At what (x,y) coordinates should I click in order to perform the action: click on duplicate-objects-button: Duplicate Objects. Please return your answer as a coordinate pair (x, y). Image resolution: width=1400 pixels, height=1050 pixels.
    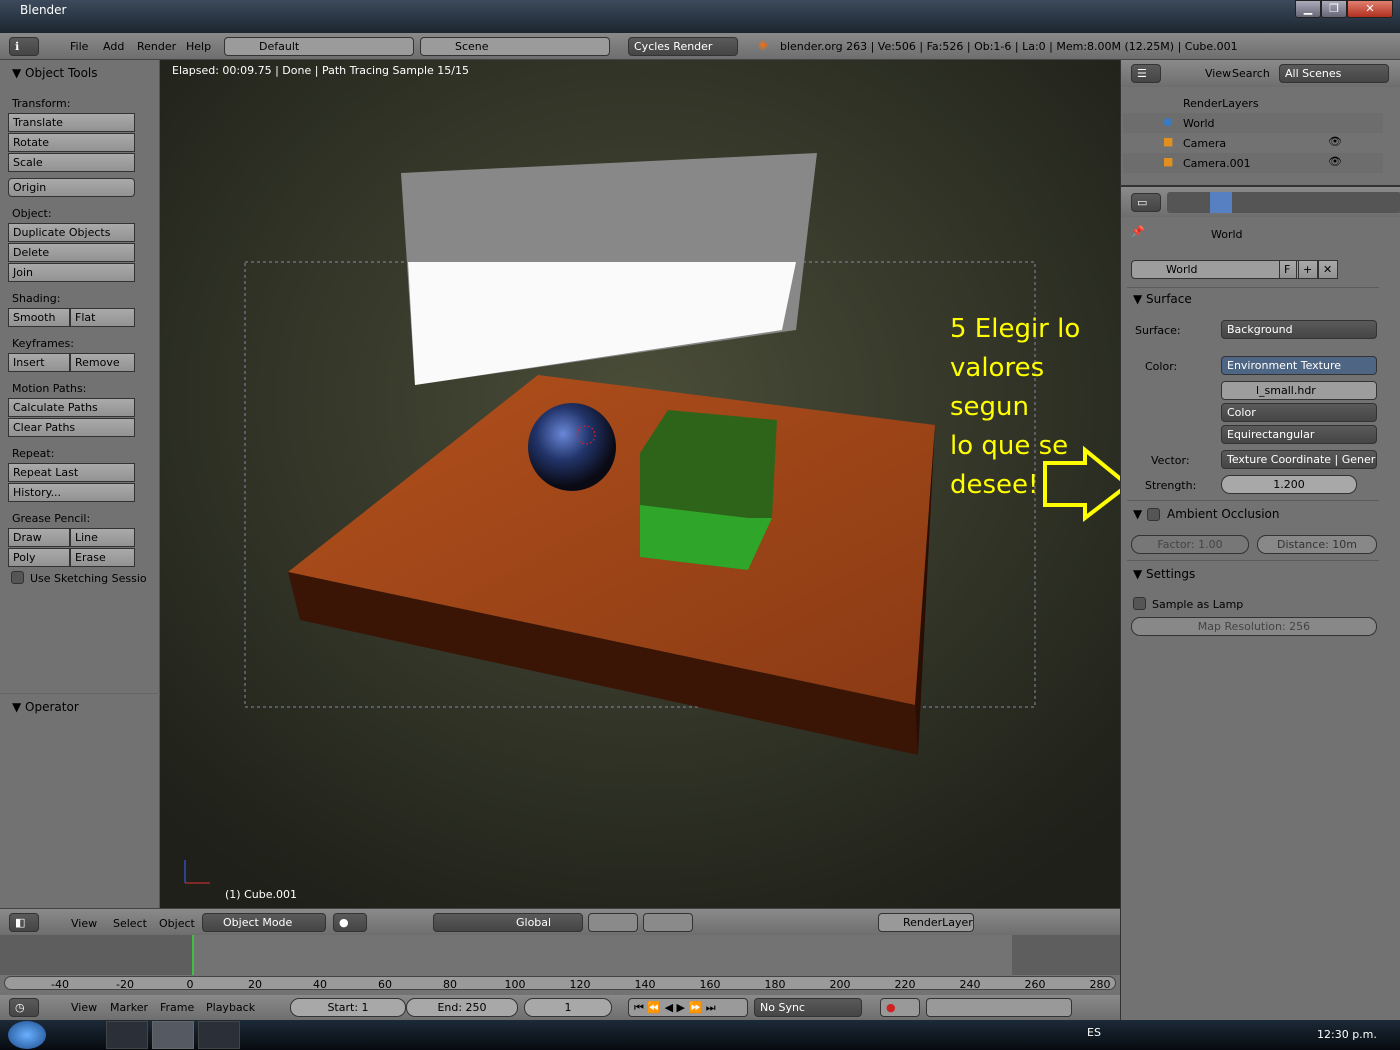
    Looking at the image, I should click on (71, 232).